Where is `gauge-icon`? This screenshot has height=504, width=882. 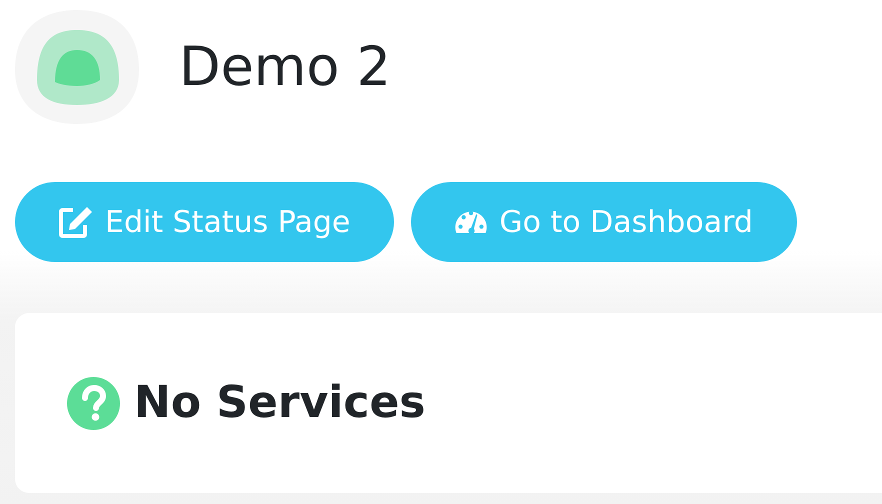
gauge-icon is located at coordinates (471, 222).